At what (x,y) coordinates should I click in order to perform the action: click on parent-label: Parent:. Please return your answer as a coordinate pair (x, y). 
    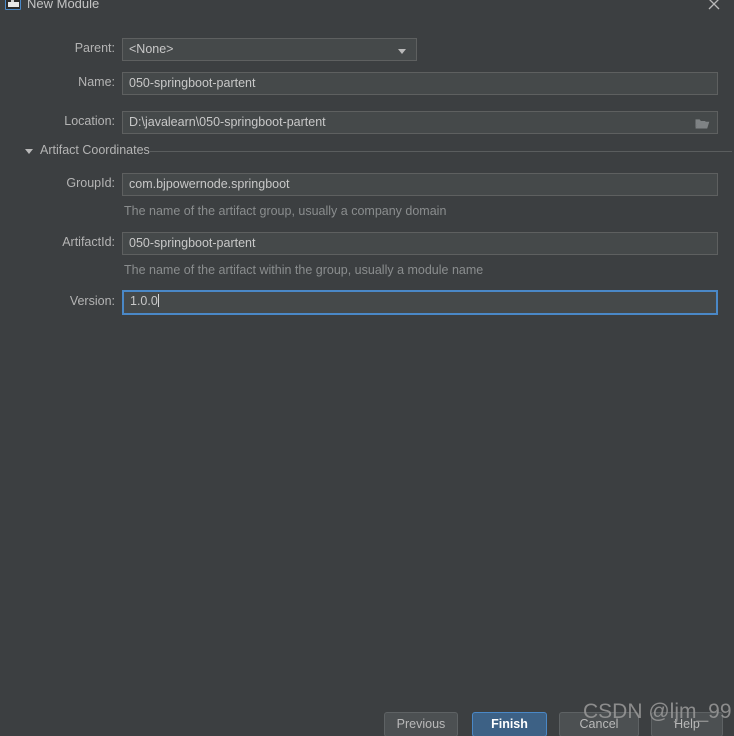
    Looking at the image, I should click on (94, 48).